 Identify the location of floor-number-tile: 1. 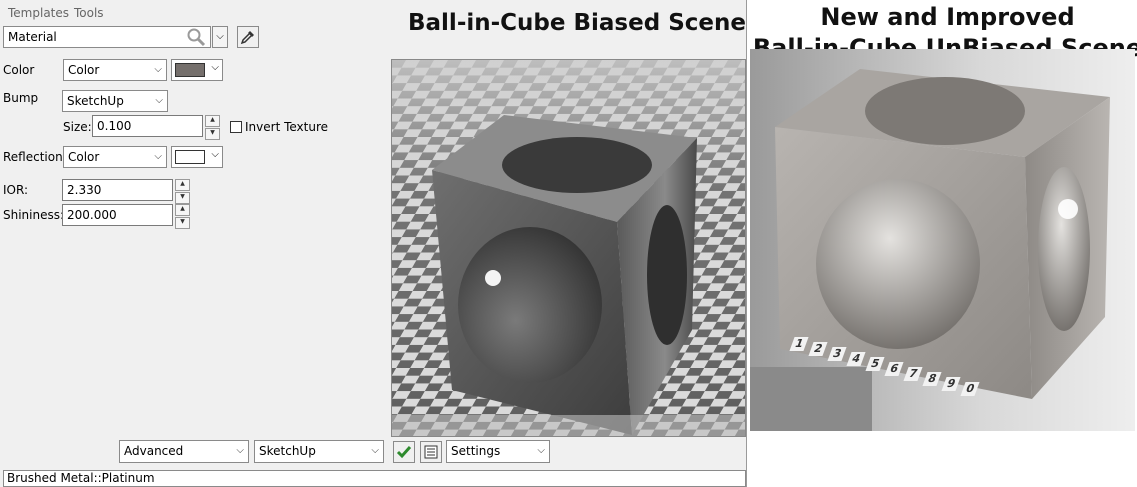
(799, 344).